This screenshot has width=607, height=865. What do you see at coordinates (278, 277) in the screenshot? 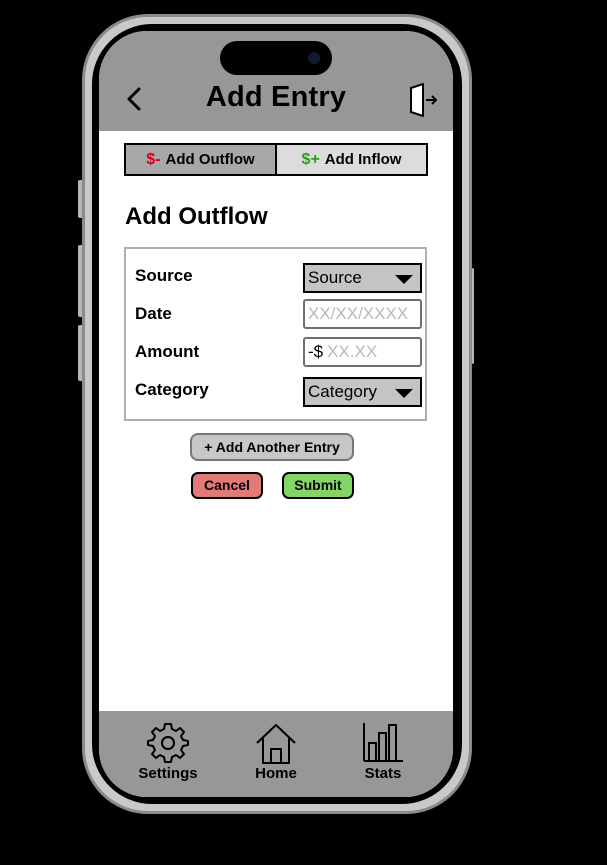
I see `source-row: Source Source` at bounding box center [278, 277].